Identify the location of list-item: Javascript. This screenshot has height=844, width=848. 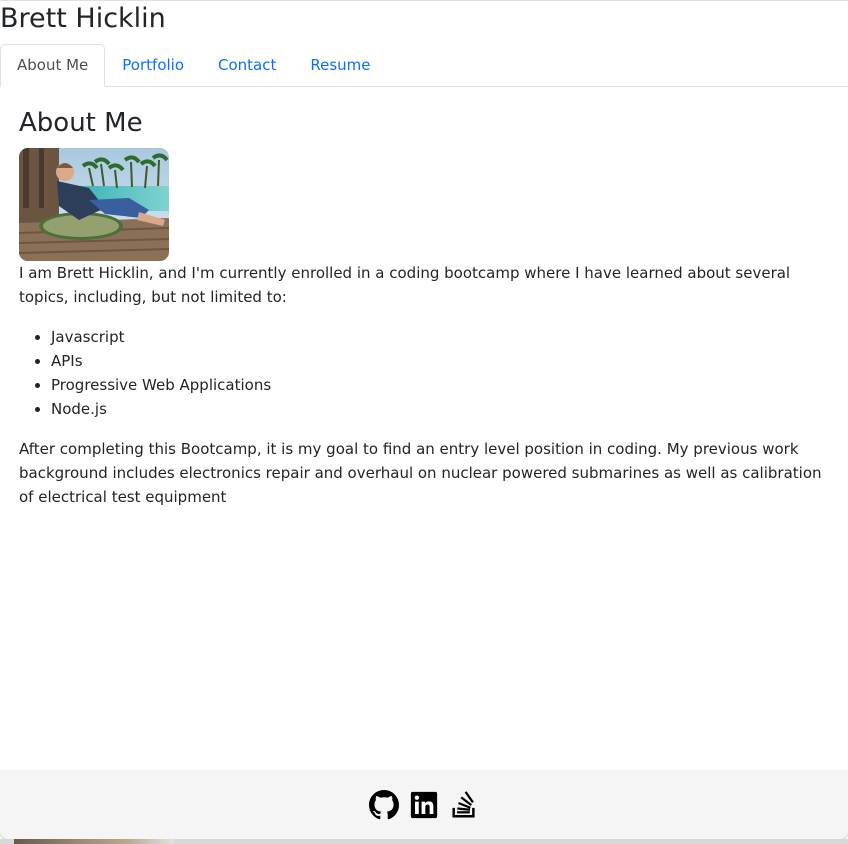
(440, 337).